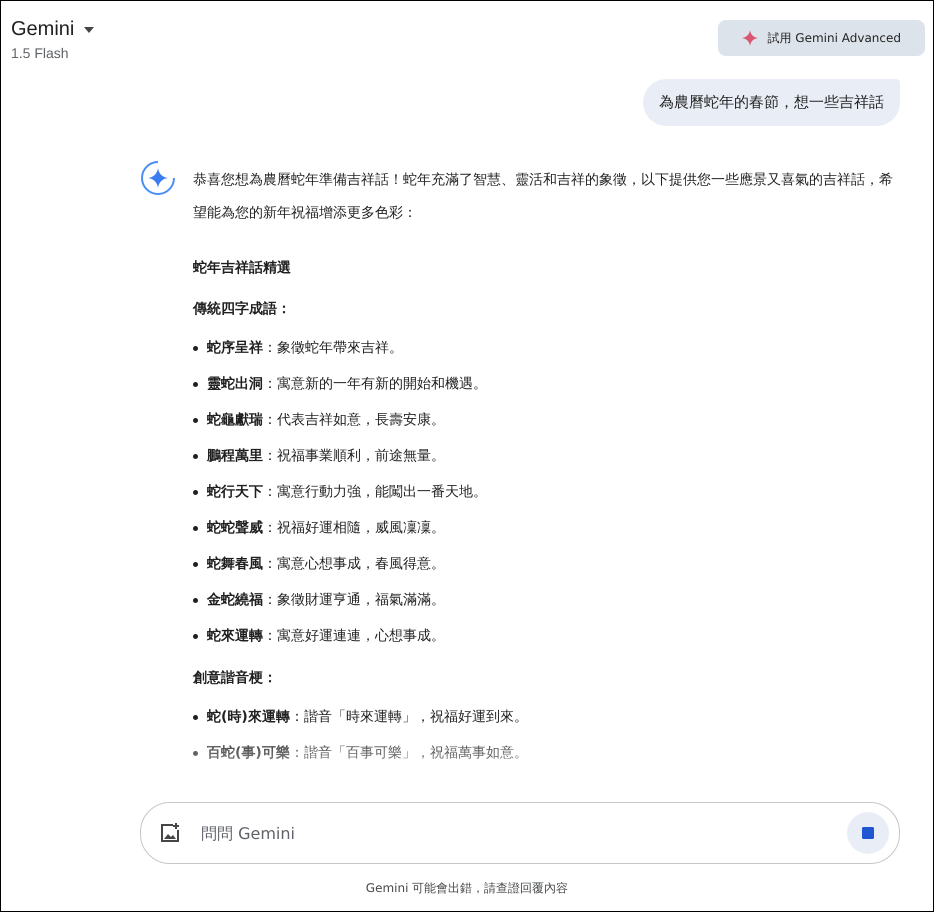 This screenshot has height=912, width=934. I want to click on add-image-icon, so click(170, 833).